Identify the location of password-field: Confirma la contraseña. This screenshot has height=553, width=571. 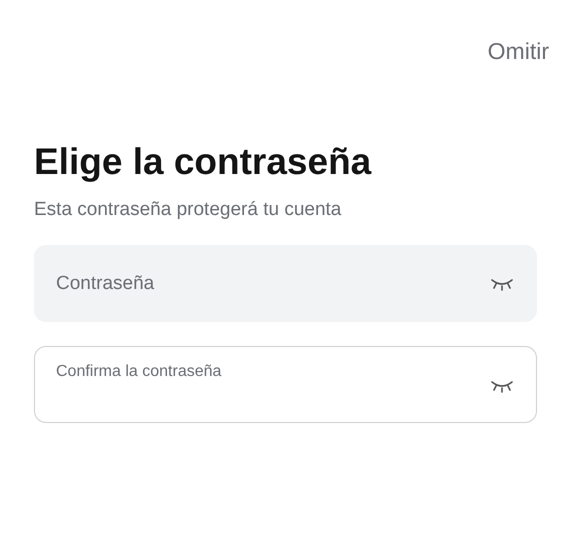
(285, 384).